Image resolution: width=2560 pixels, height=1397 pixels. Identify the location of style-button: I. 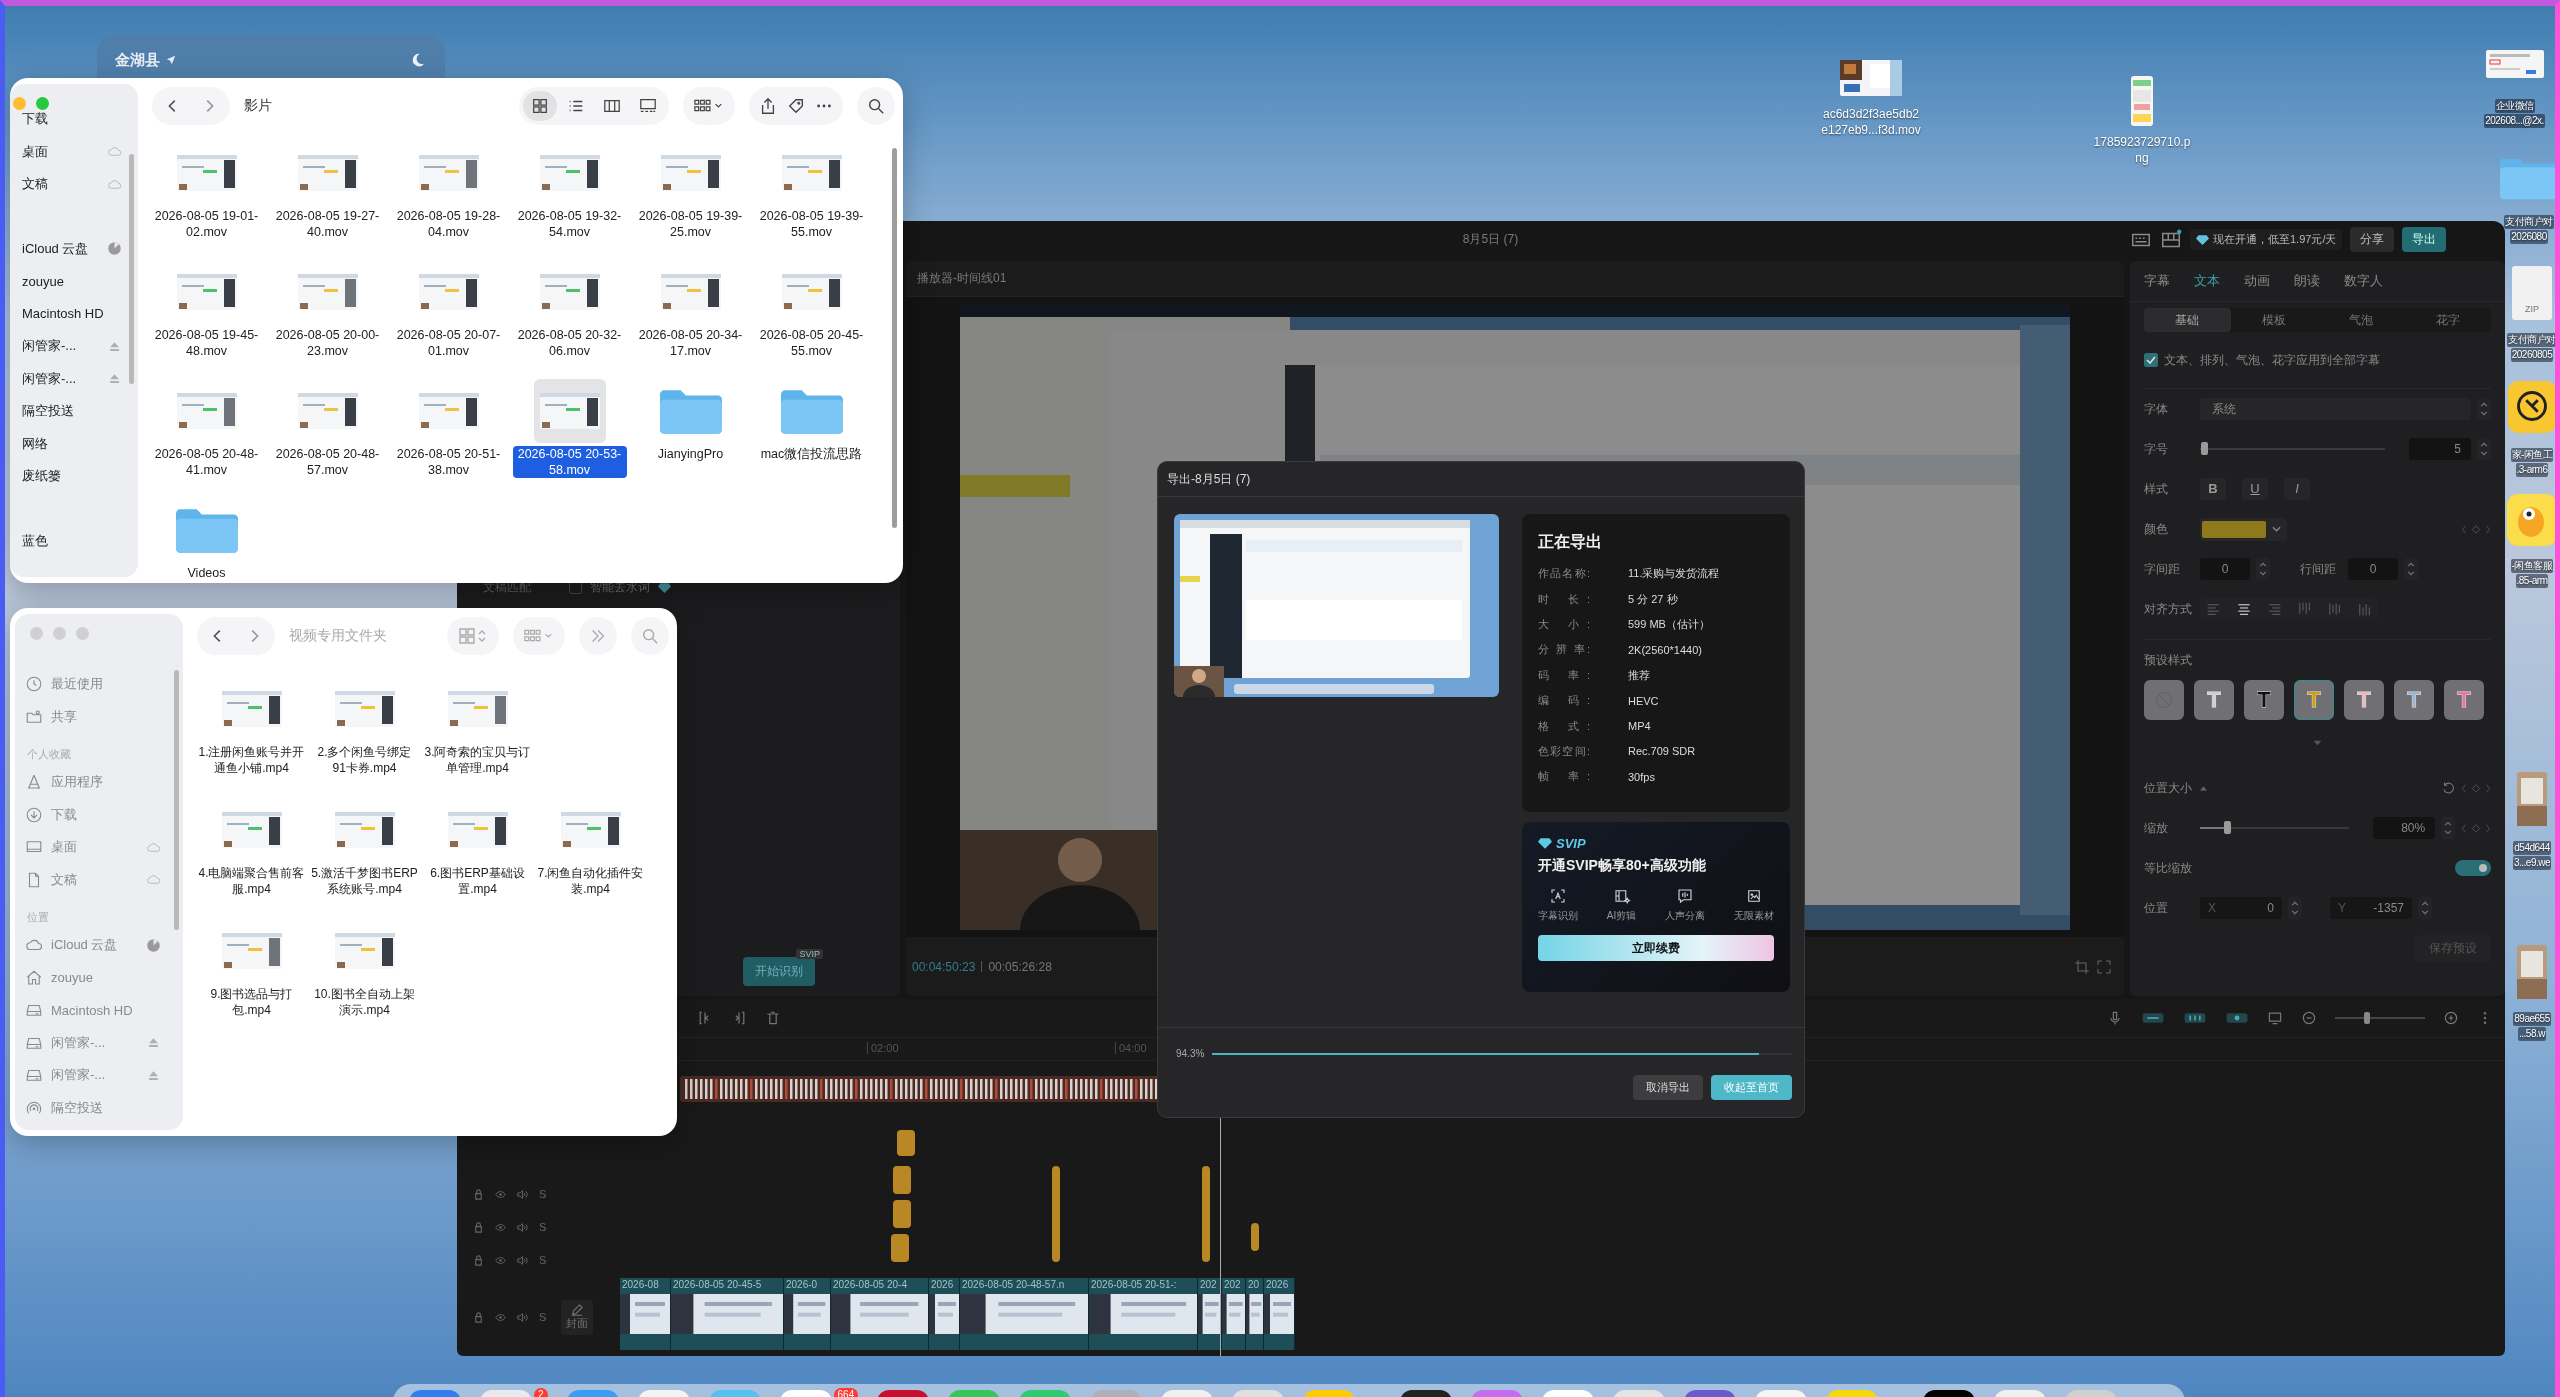
(2297, 489).